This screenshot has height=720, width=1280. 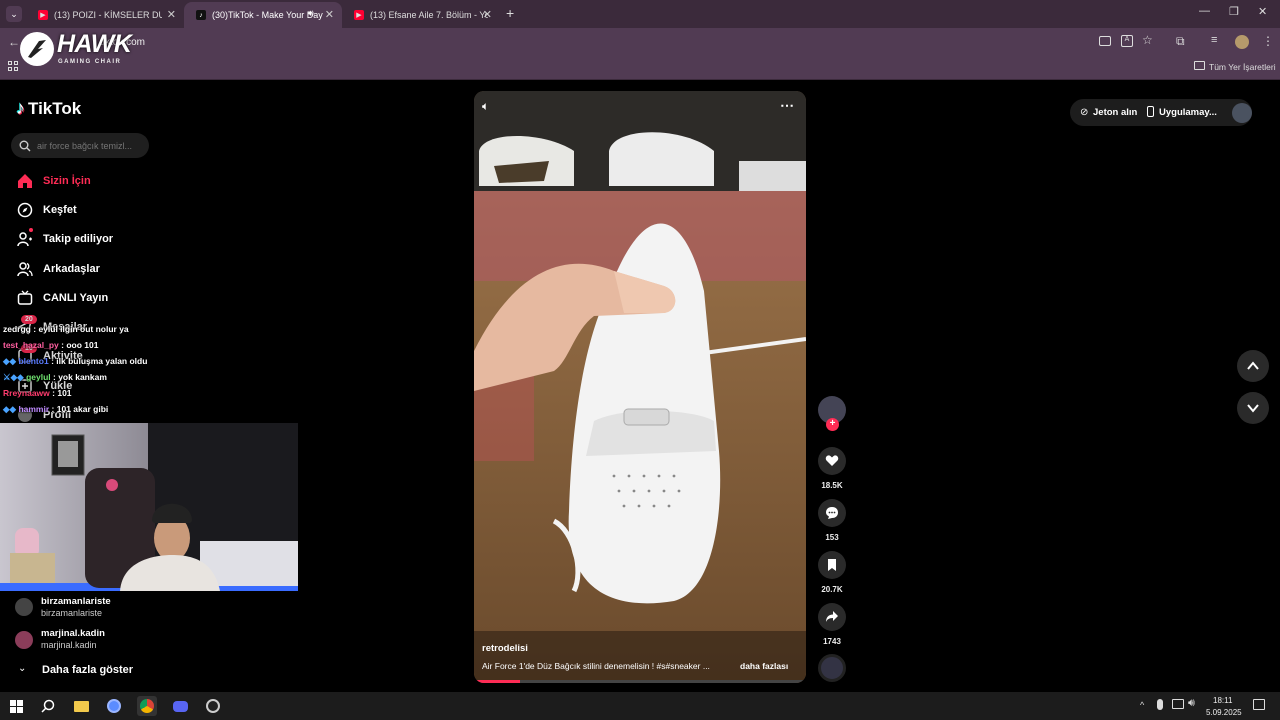 I want to click on share-count: 1743, so click(x=832, y=641).